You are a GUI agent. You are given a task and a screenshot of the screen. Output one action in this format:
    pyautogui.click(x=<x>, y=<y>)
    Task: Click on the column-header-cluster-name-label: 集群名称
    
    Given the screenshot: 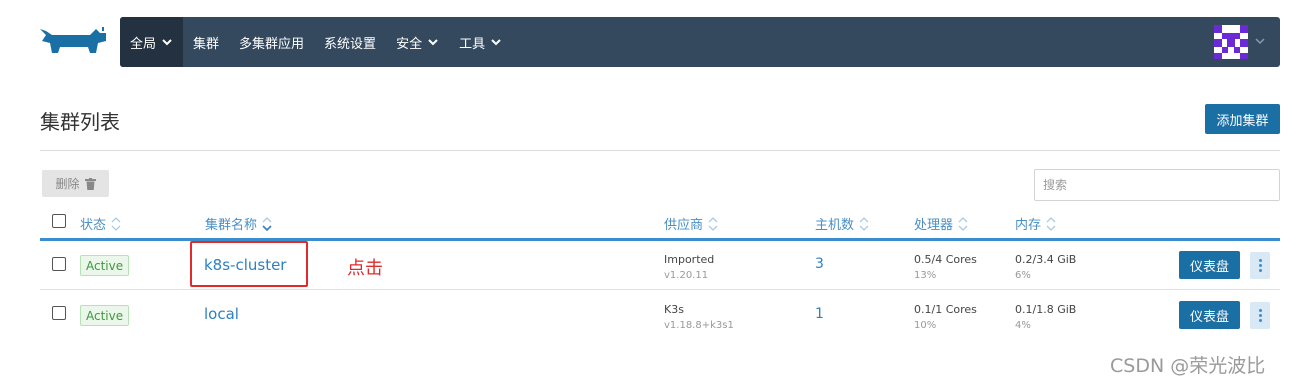 What is the action you would take?
    pyautogui.click(x=231, y=225)
    